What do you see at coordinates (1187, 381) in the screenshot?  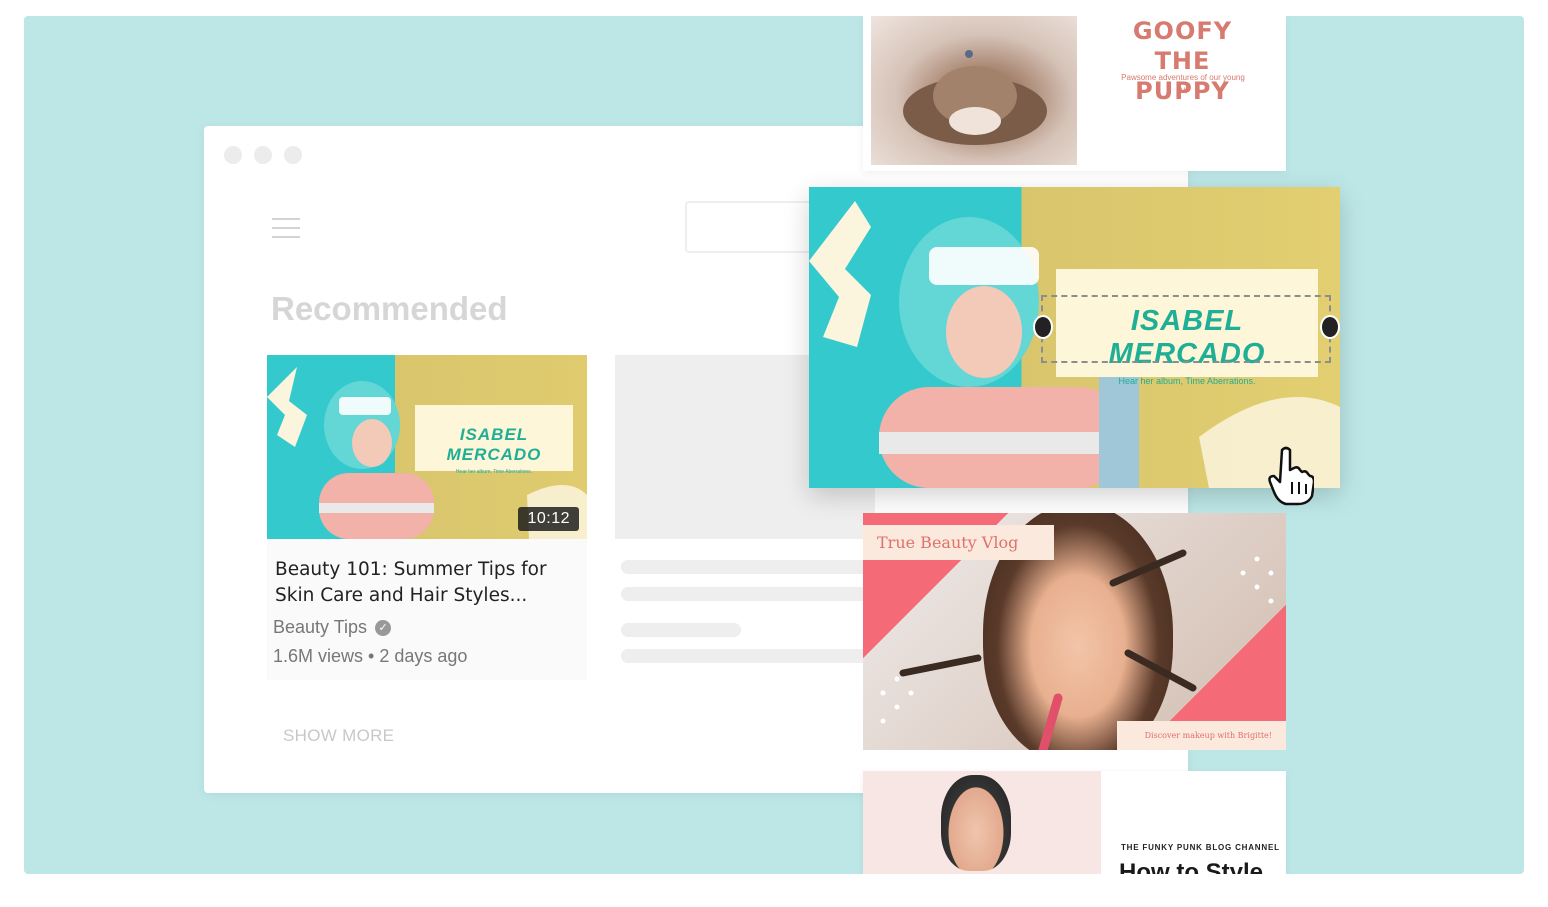 I see `isabel-subtitle: Hear her album, Time Aberrations.` at bounding box center [1187, 381].